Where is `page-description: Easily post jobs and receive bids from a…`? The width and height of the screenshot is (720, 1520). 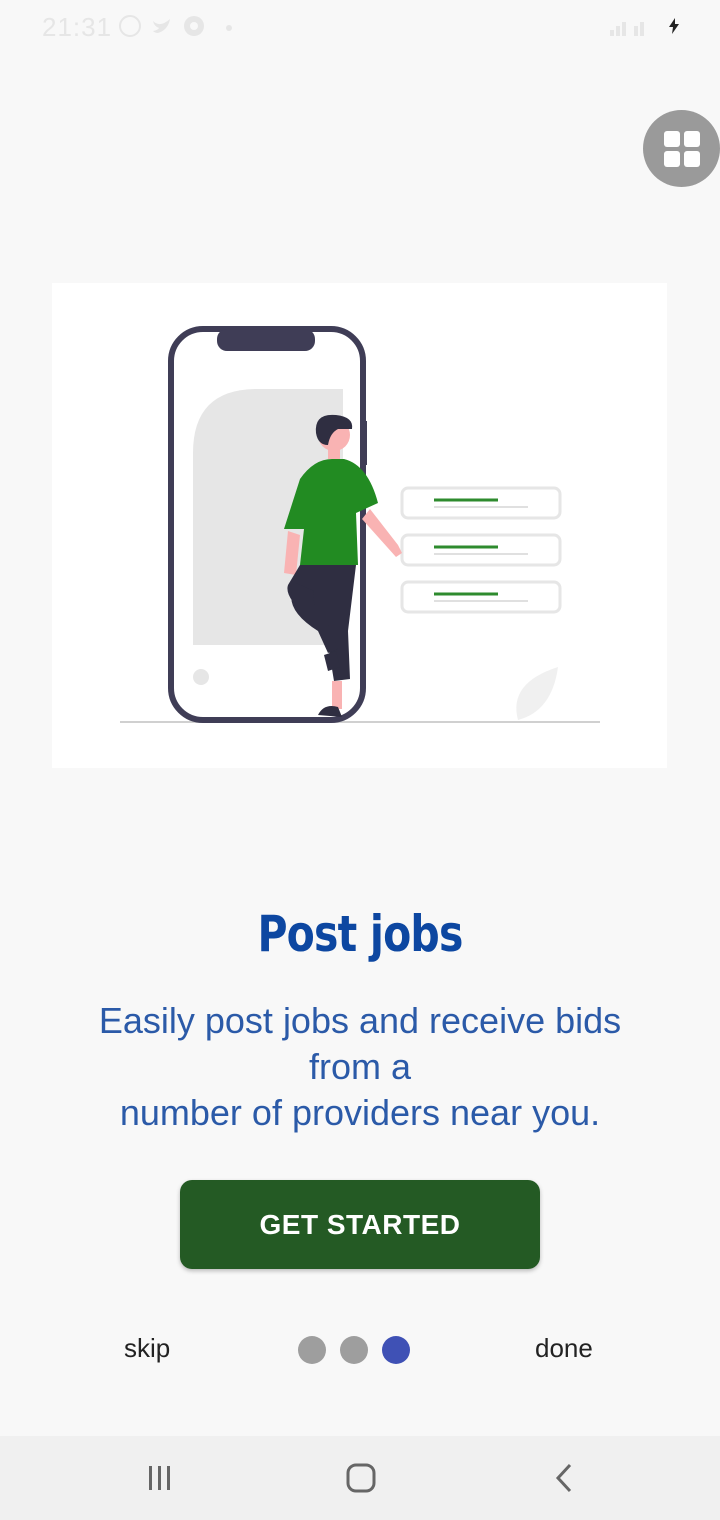
page-description: Easily post jobs and receive bids from a… is located at coordinates (360, 1067).